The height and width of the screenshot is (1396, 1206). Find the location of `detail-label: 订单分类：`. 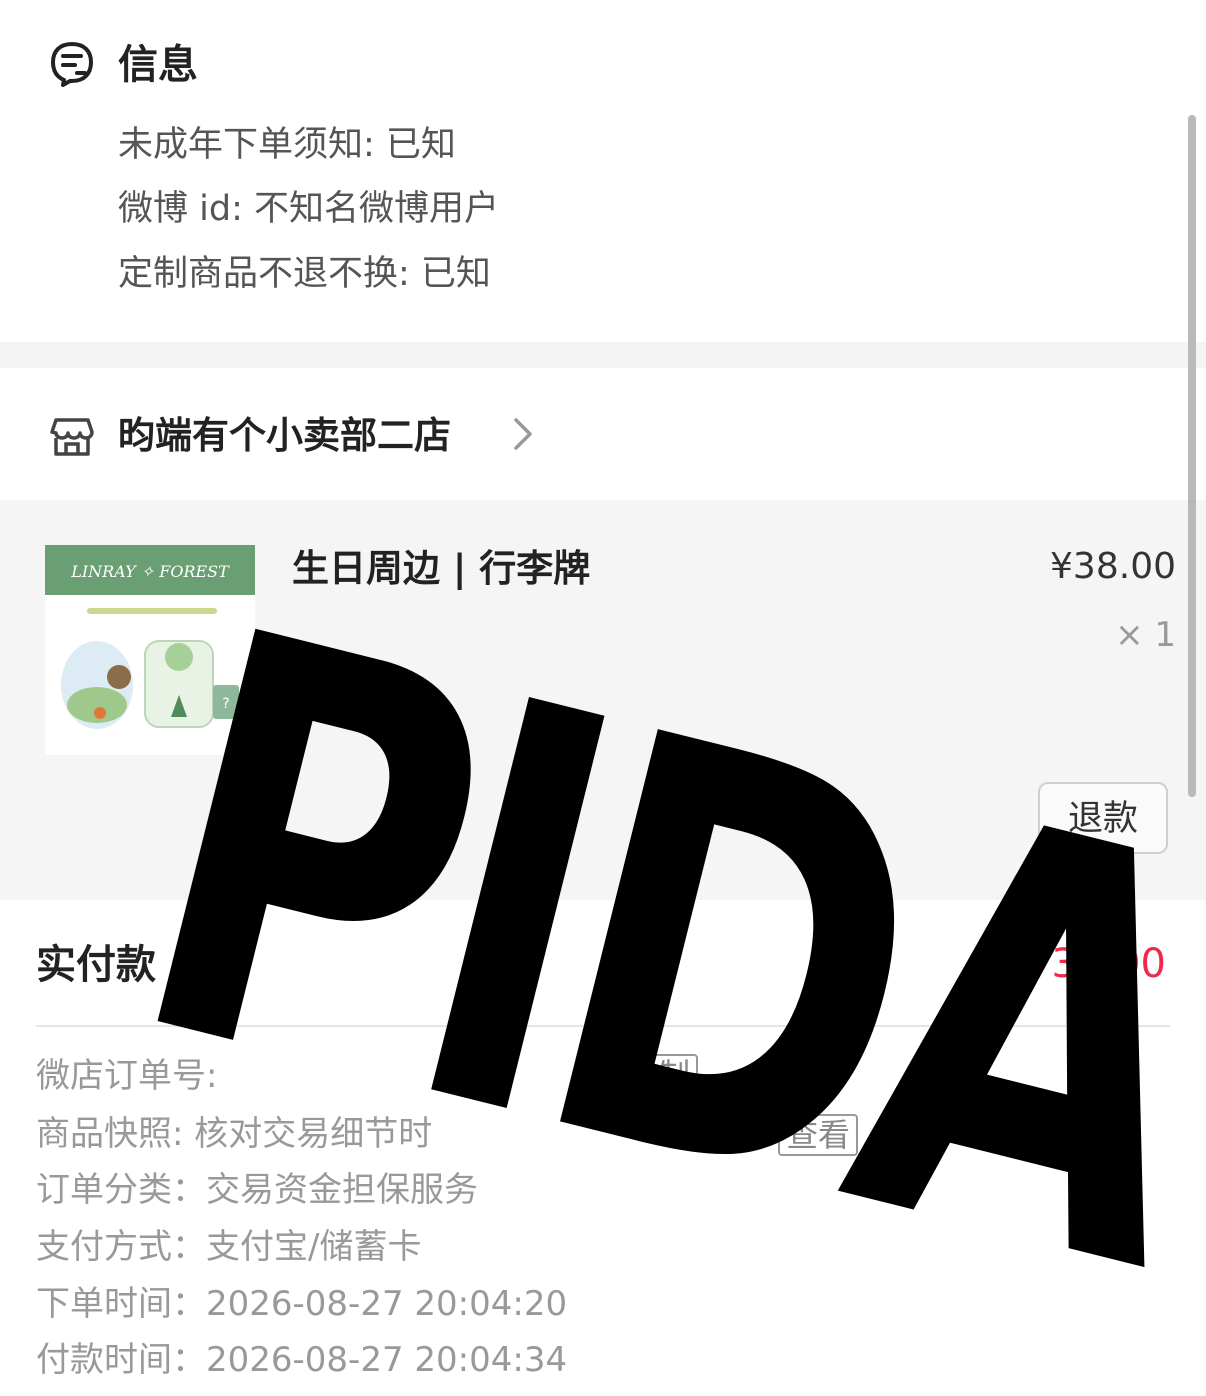

detail-label: 订单分类： is located at coordinates (121, 1190).